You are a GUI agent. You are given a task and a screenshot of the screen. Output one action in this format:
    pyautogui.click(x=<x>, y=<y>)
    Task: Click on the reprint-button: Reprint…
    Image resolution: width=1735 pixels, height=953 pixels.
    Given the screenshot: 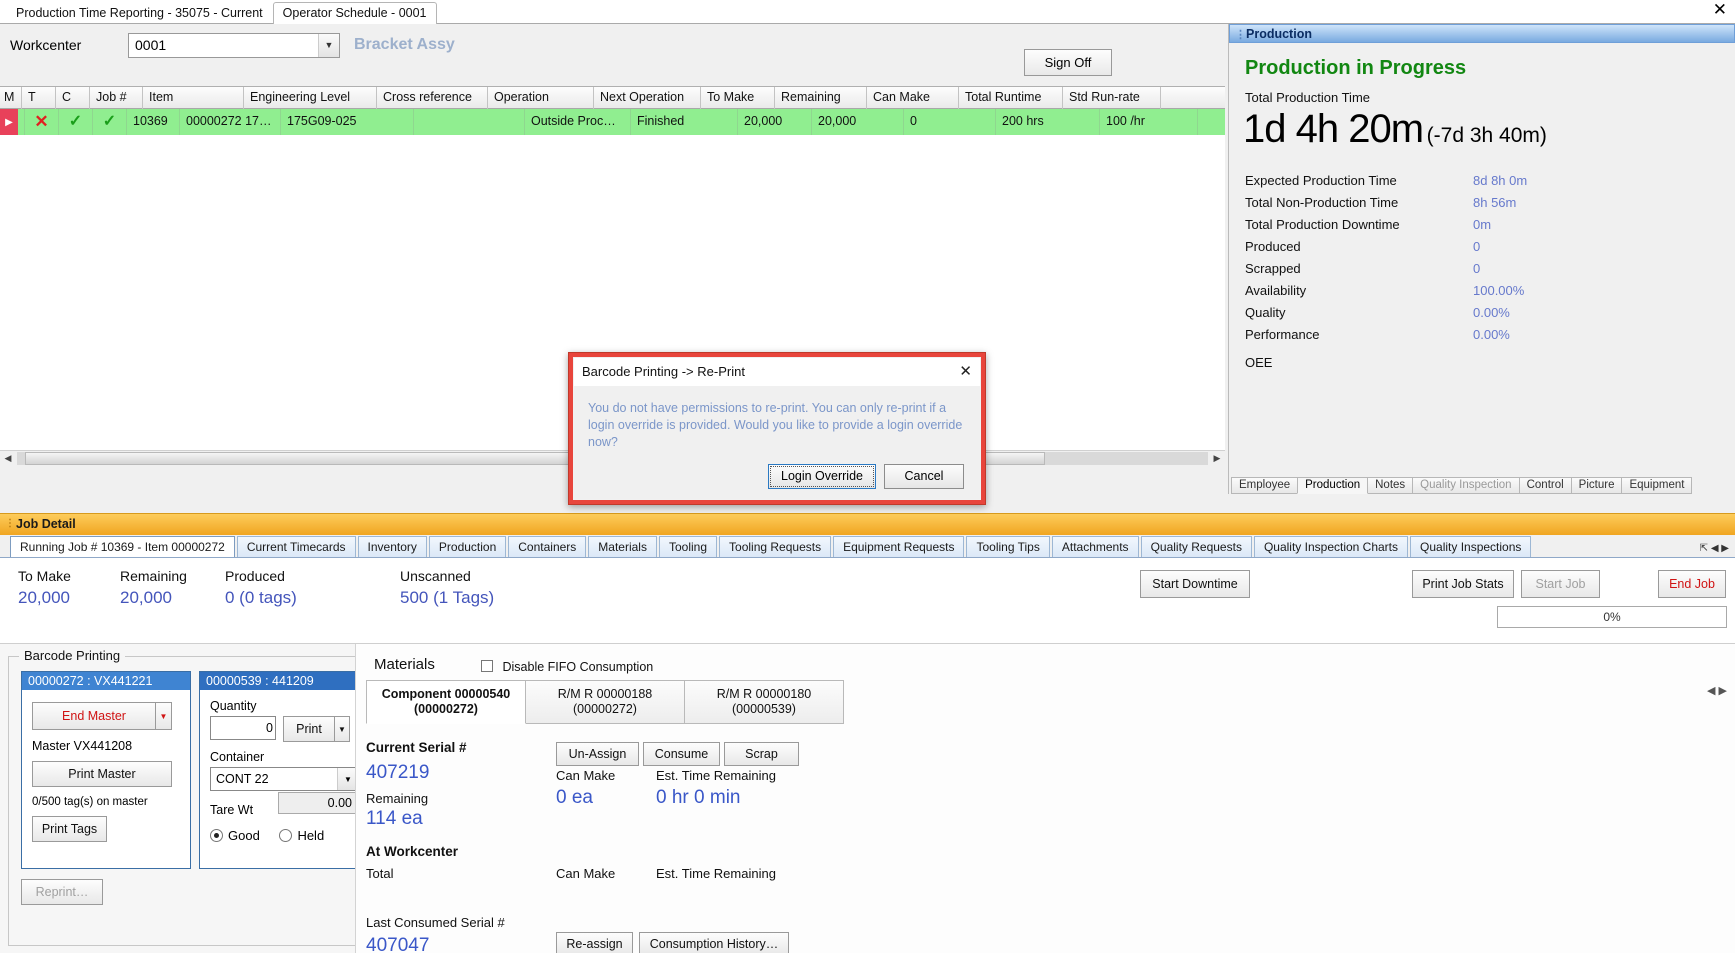 What is the action you would take?
    pyautogui.click(x=62, y=892)
    